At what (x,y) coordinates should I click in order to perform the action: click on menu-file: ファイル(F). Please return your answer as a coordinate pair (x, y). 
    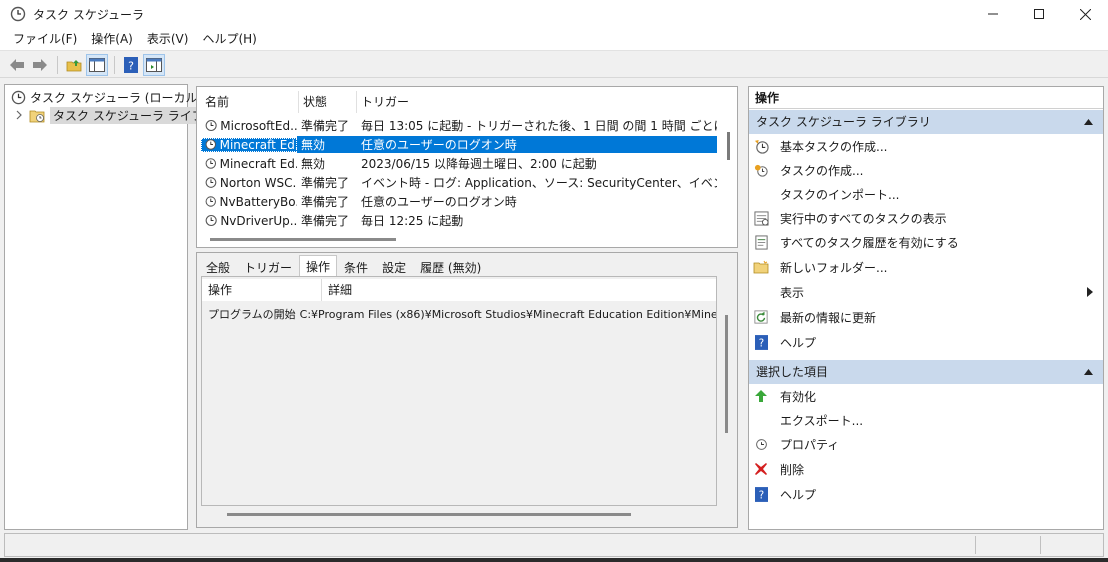
    Looking at the image, I should click on (45, 39).